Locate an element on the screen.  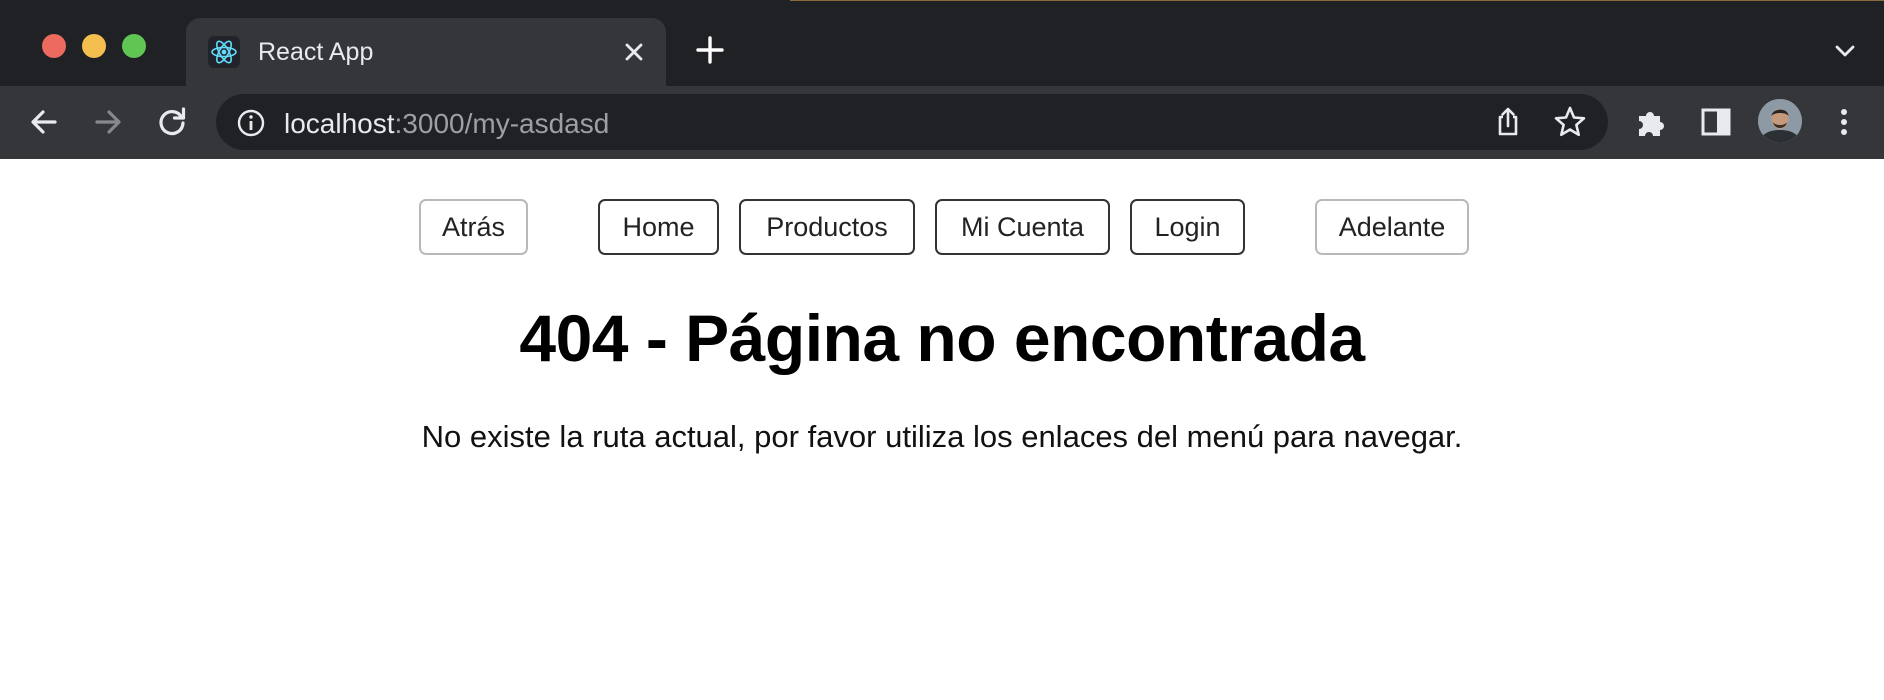
extensions-icon is located at coordinates (1652, 122).